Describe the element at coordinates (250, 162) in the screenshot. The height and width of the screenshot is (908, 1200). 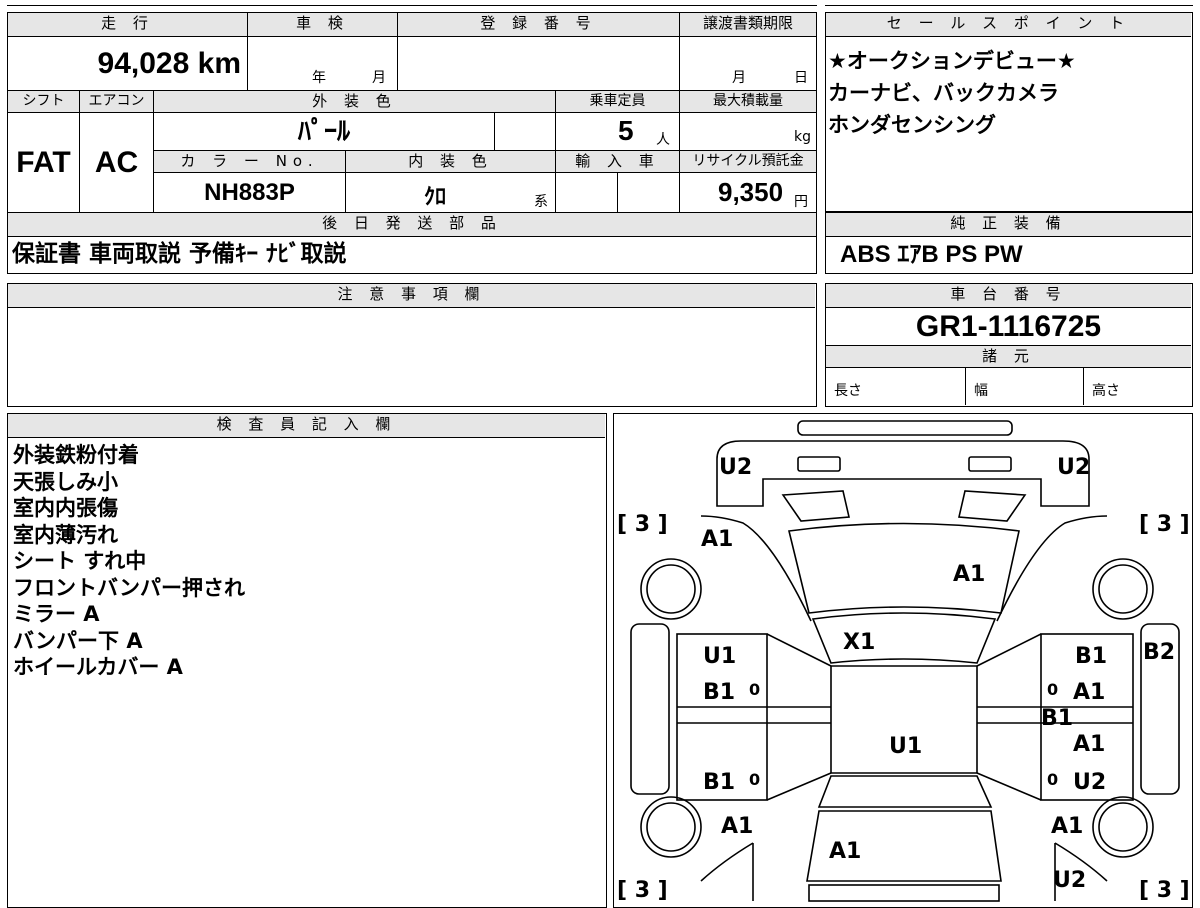
I see `color-number-label: カ ラ ー No.` at that location.